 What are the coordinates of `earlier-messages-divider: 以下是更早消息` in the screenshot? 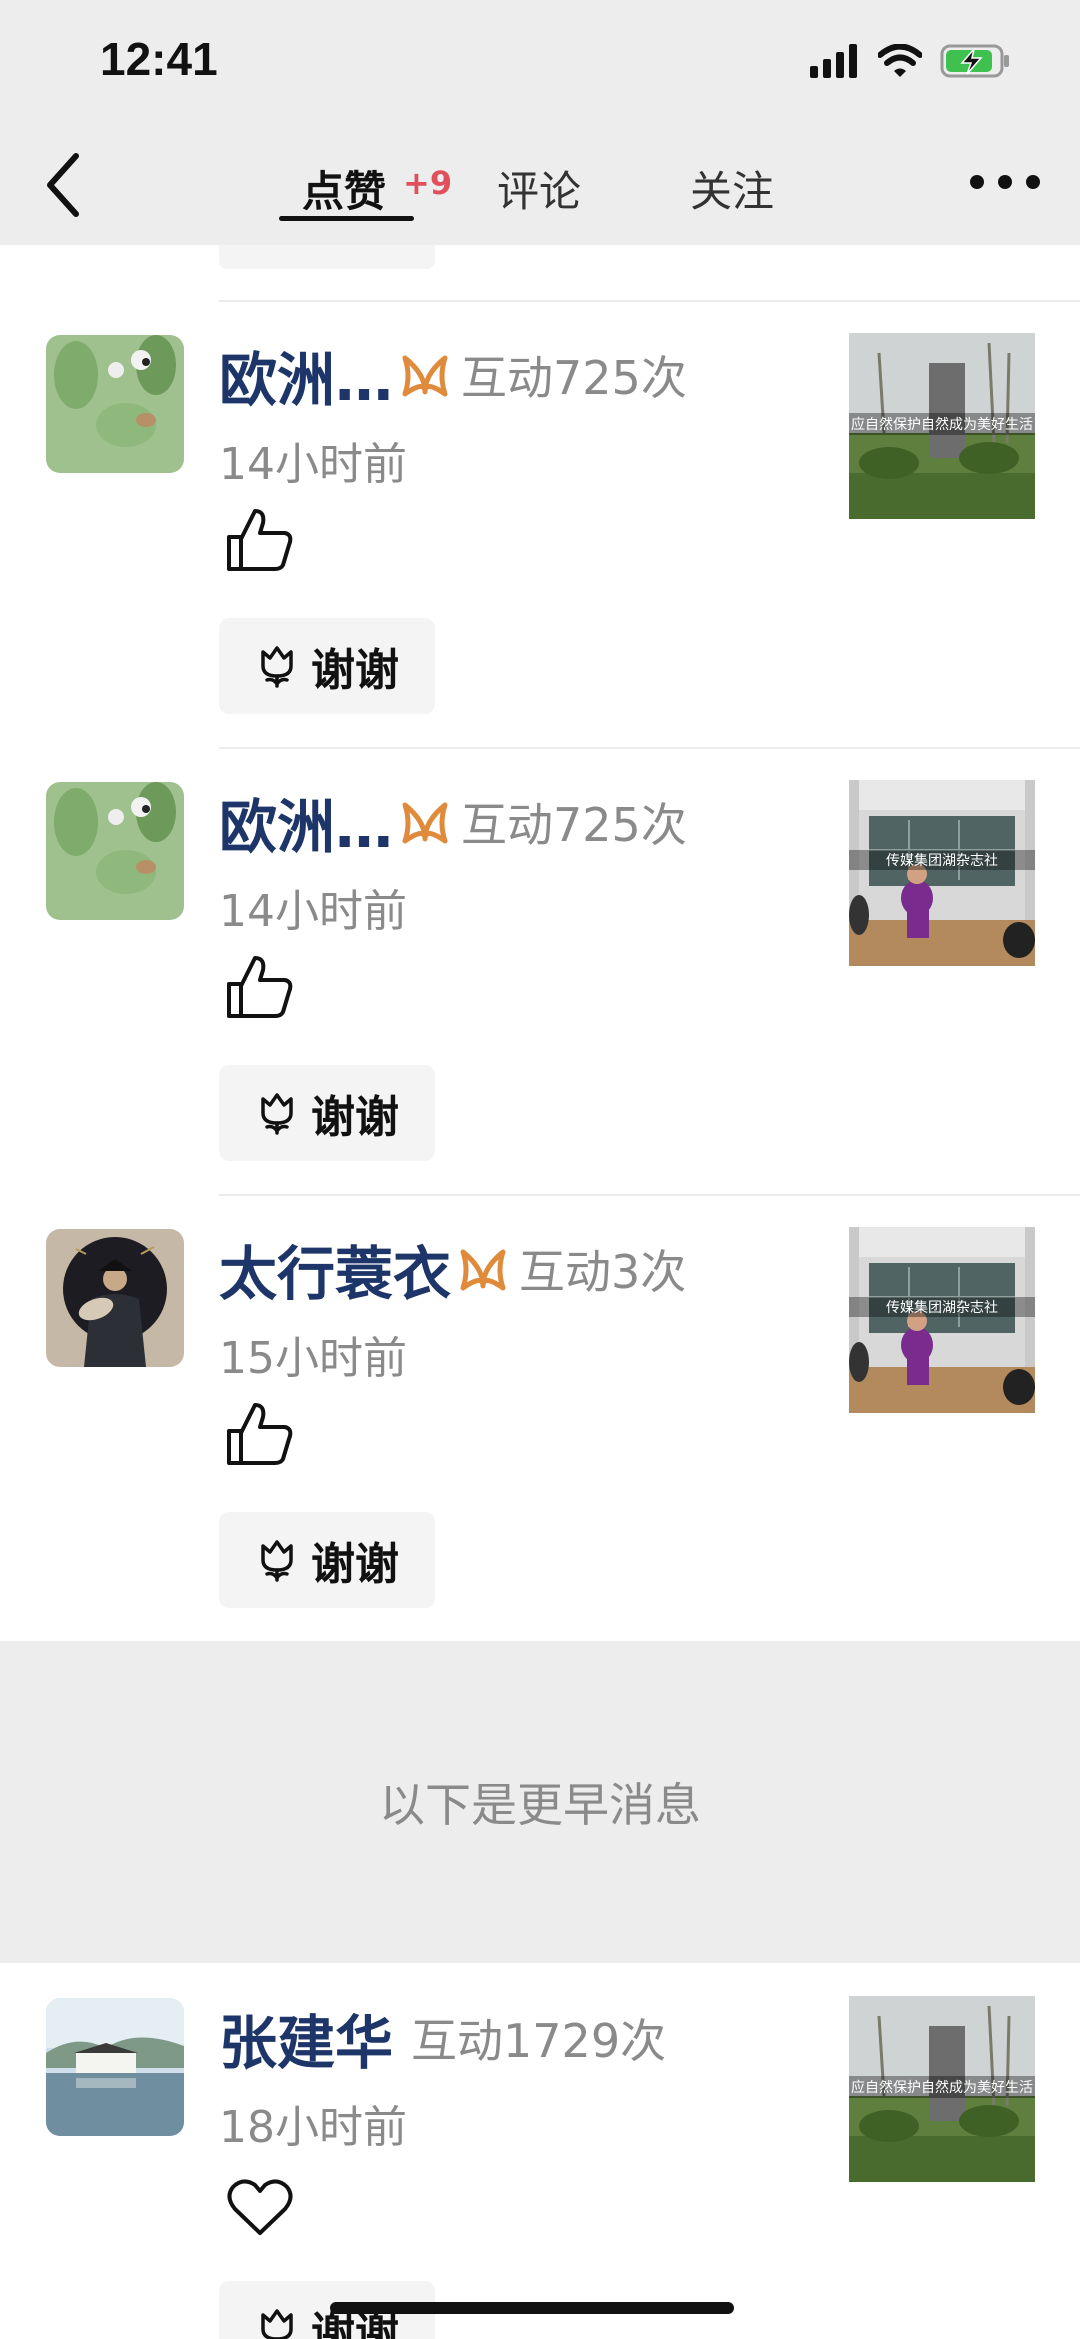 It's located at (540, 1802).